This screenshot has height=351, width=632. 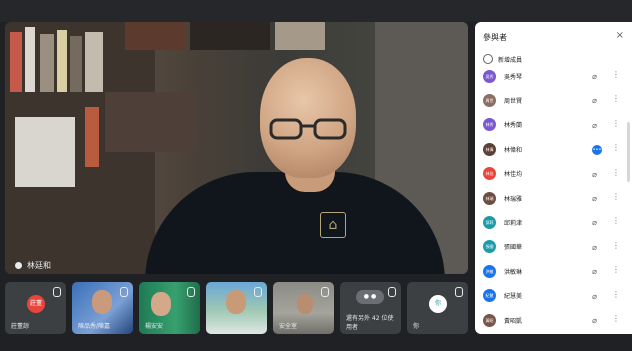 I want to click on scrollbar, so click(x=628, y=152).